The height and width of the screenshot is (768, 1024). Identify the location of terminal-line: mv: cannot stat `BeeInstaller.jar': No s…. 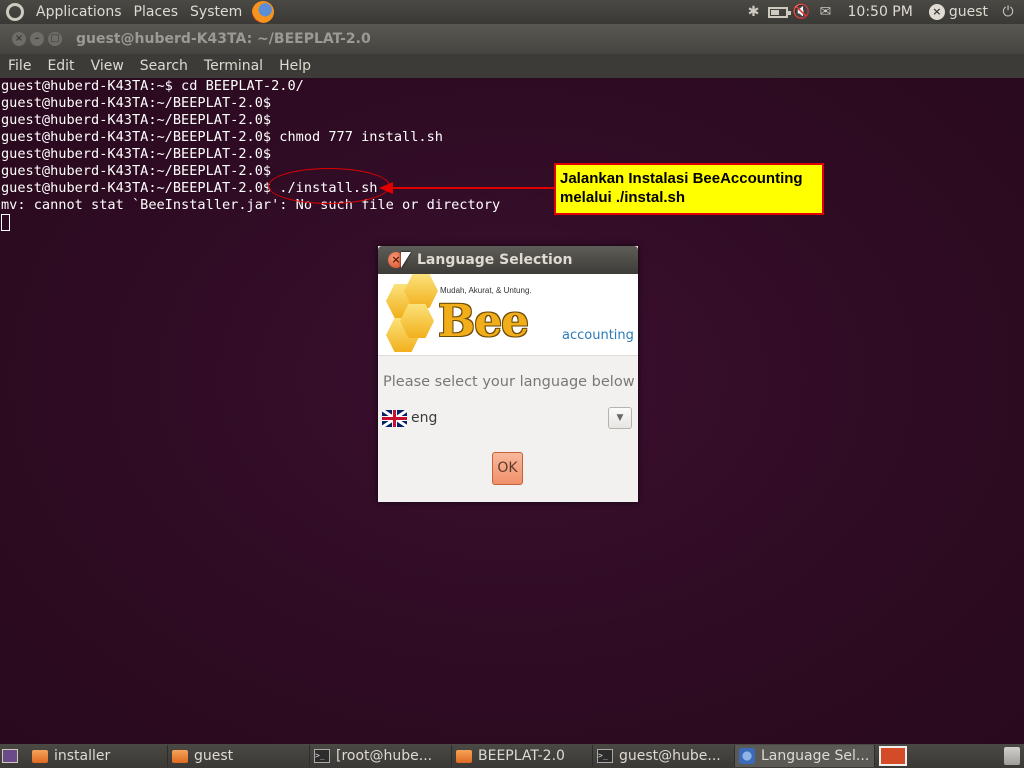
(251, 205).